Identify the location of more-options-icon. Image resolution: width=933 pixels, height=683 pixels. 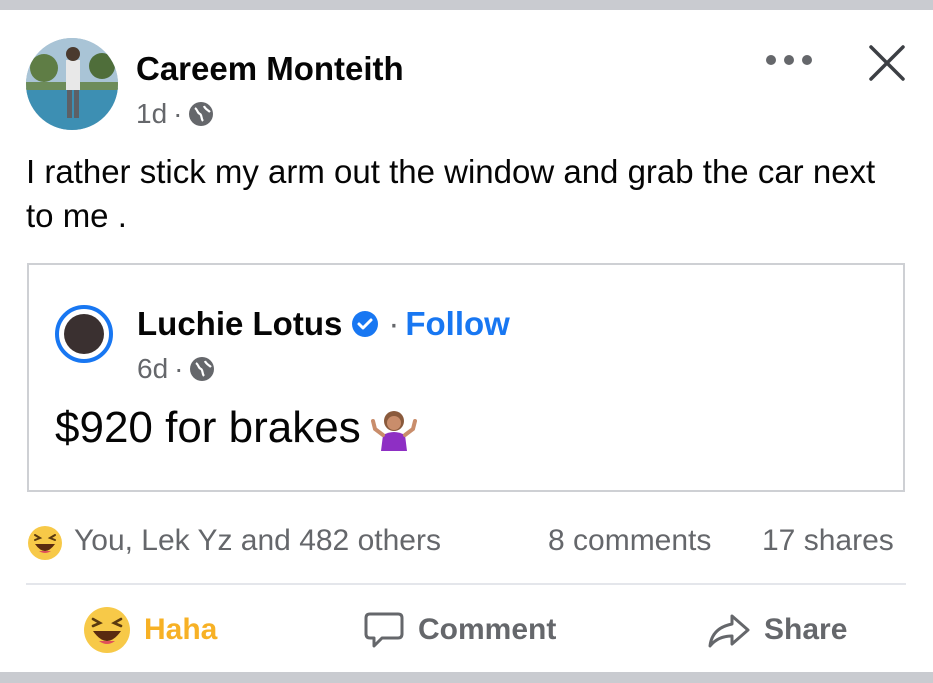
(789, 60).